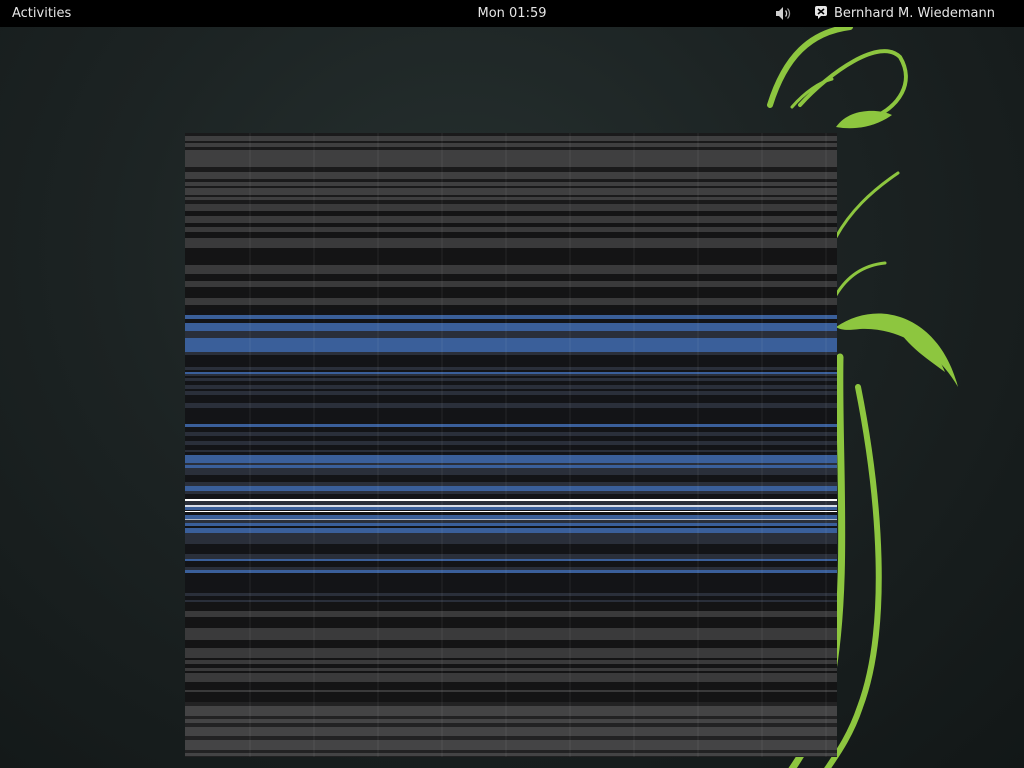 The height and width of the screenshot is (768, 1024). Describe the element at coordinates (783, 13) in the screenshot. I see `speaker-volume-icon` at that location.